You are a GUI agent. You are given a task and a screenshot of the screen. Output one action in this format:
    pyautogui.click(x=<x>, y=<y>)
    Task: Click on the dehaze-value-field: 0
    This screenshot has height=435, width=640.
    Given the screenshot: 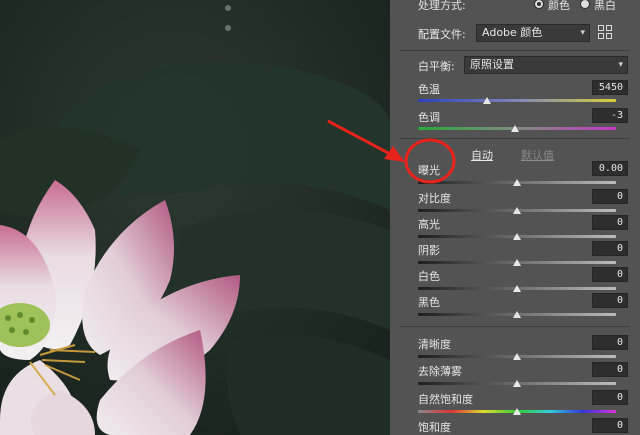 What is the action you would take?
    pyautogui.click(x=610, y=369)
    